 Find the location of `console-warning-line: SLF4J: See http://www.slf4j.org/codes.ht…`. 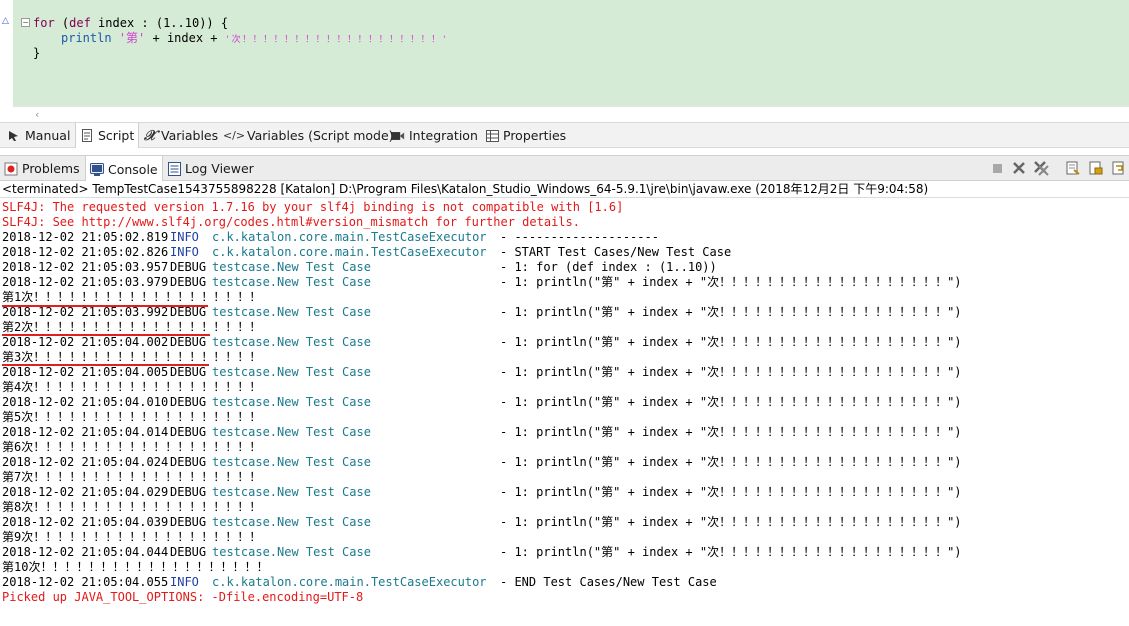

console-warning-line: SLF4J: See http://www.slf4j.org/codes.ht… is located at coordinates (291, 222).